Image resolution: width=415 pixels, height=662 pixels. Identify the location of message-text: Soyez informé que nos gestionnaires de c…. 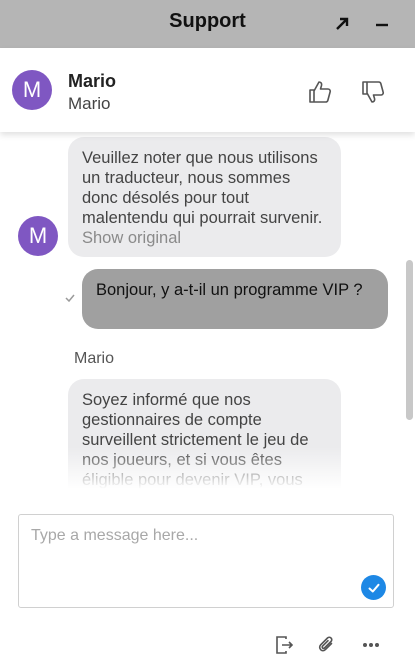
(195, 440).